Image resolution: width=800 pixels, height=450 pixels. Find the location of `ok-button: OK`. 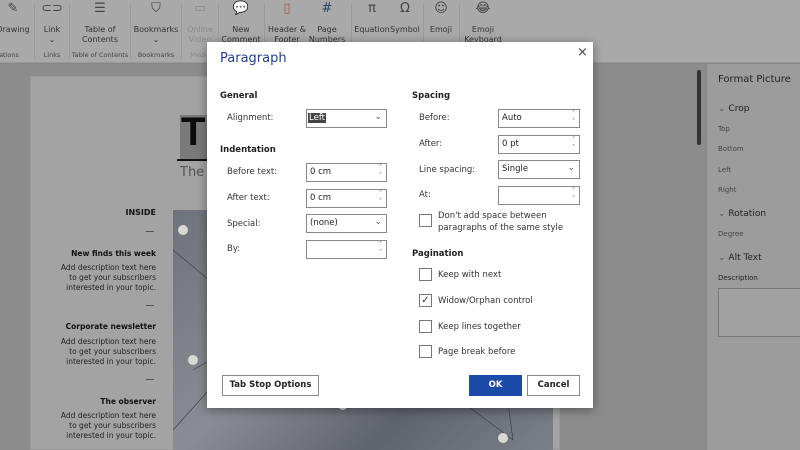

ok-button: OK is located at coordinates (495, 385).